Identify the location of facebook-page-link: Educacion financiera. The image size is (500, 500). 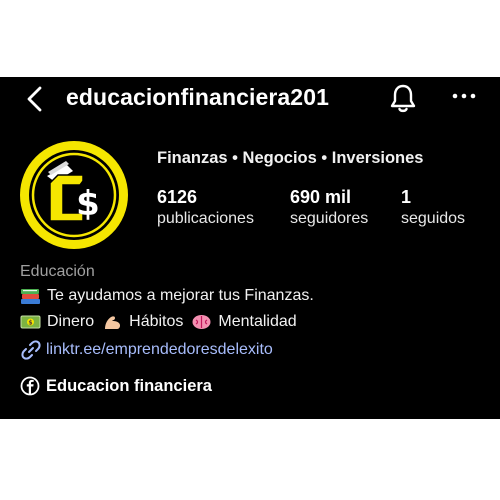
(116, 386).